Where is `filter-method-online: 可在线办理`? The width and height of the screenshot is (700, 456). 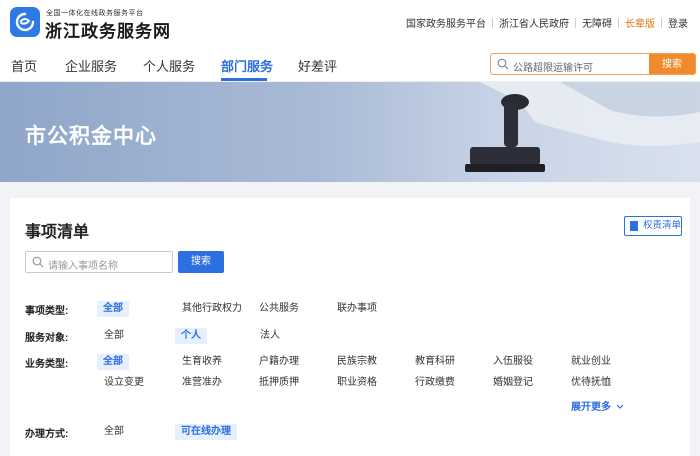 filter-method-online: 可在线办理 is located at coordinates (206, 432).